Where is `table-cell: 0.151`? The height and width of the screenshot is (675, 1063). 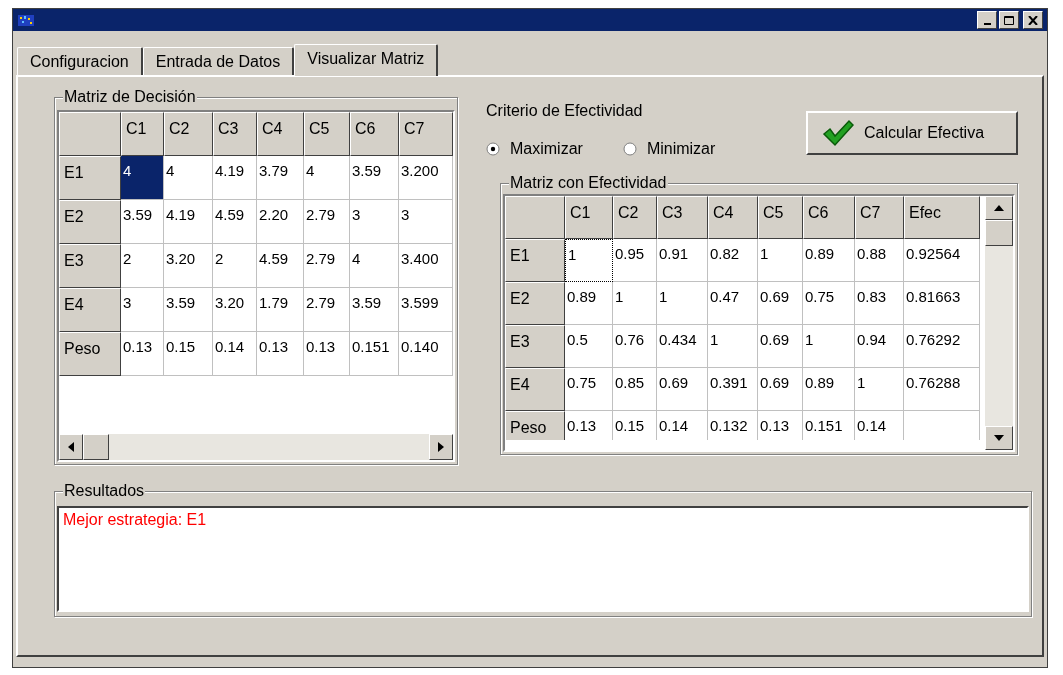
table-cell: 0.151 is located at coordinates (829, 425).